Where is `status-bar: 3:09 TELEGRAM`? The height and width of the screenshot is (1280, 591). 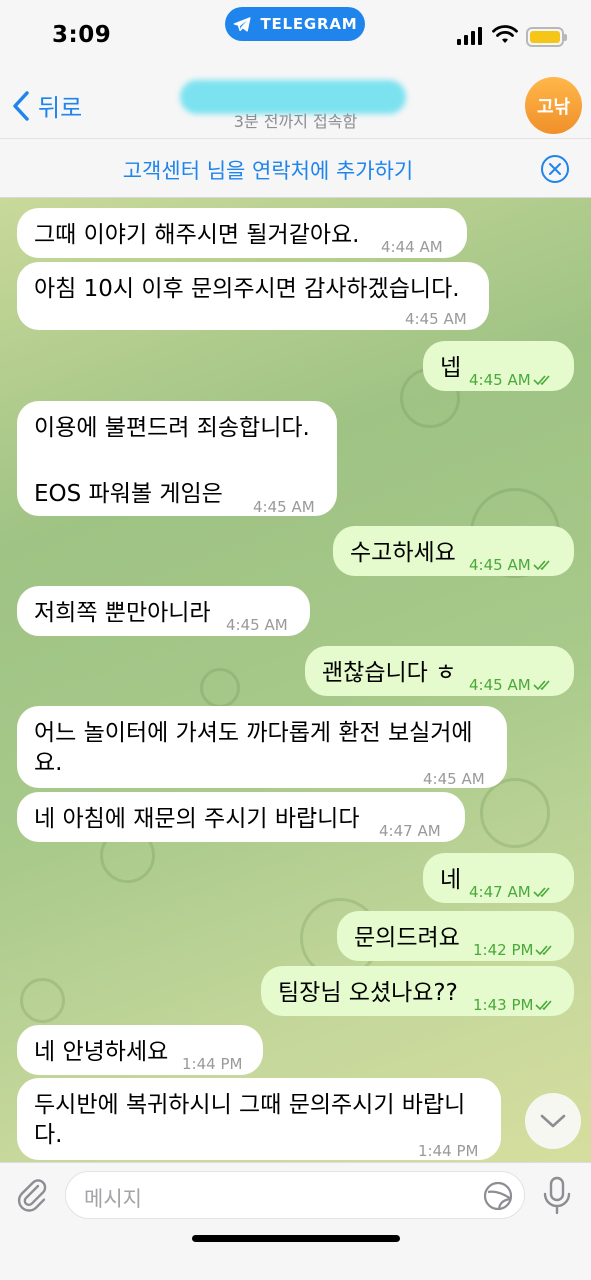
status-bar: 3:09 TELEGRAM is located at coordinates (295, 36).